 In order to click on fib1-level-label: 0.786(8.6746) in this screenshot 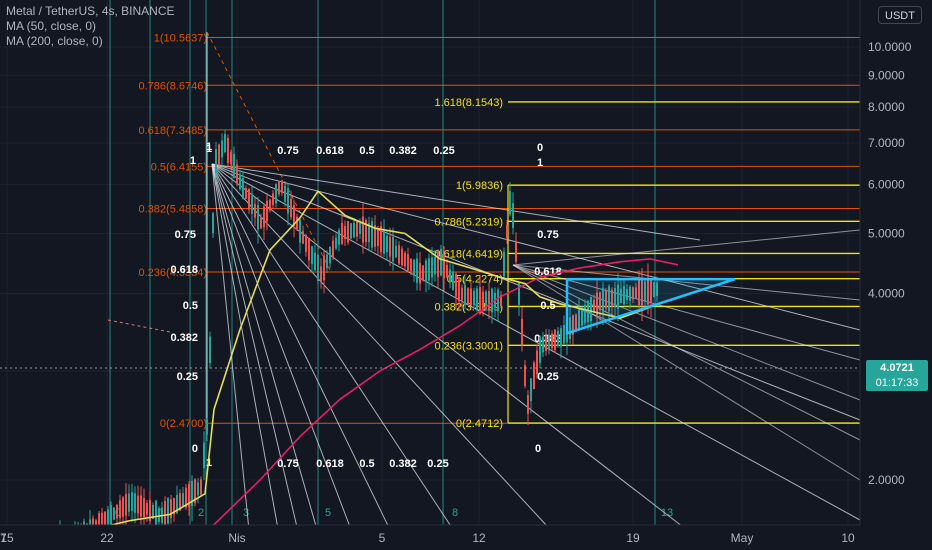, I will do `click(173, 86)`.